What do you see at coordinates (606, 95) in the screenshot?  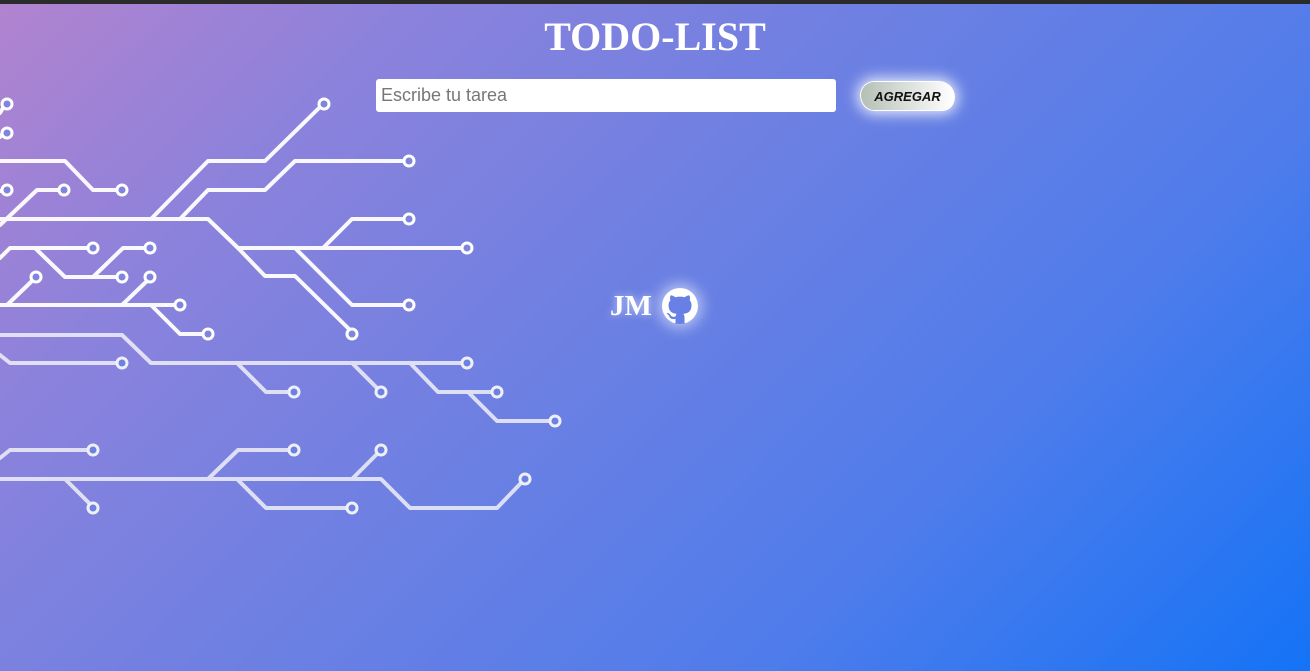 I see `task-input` at bounding box center [606, 95].